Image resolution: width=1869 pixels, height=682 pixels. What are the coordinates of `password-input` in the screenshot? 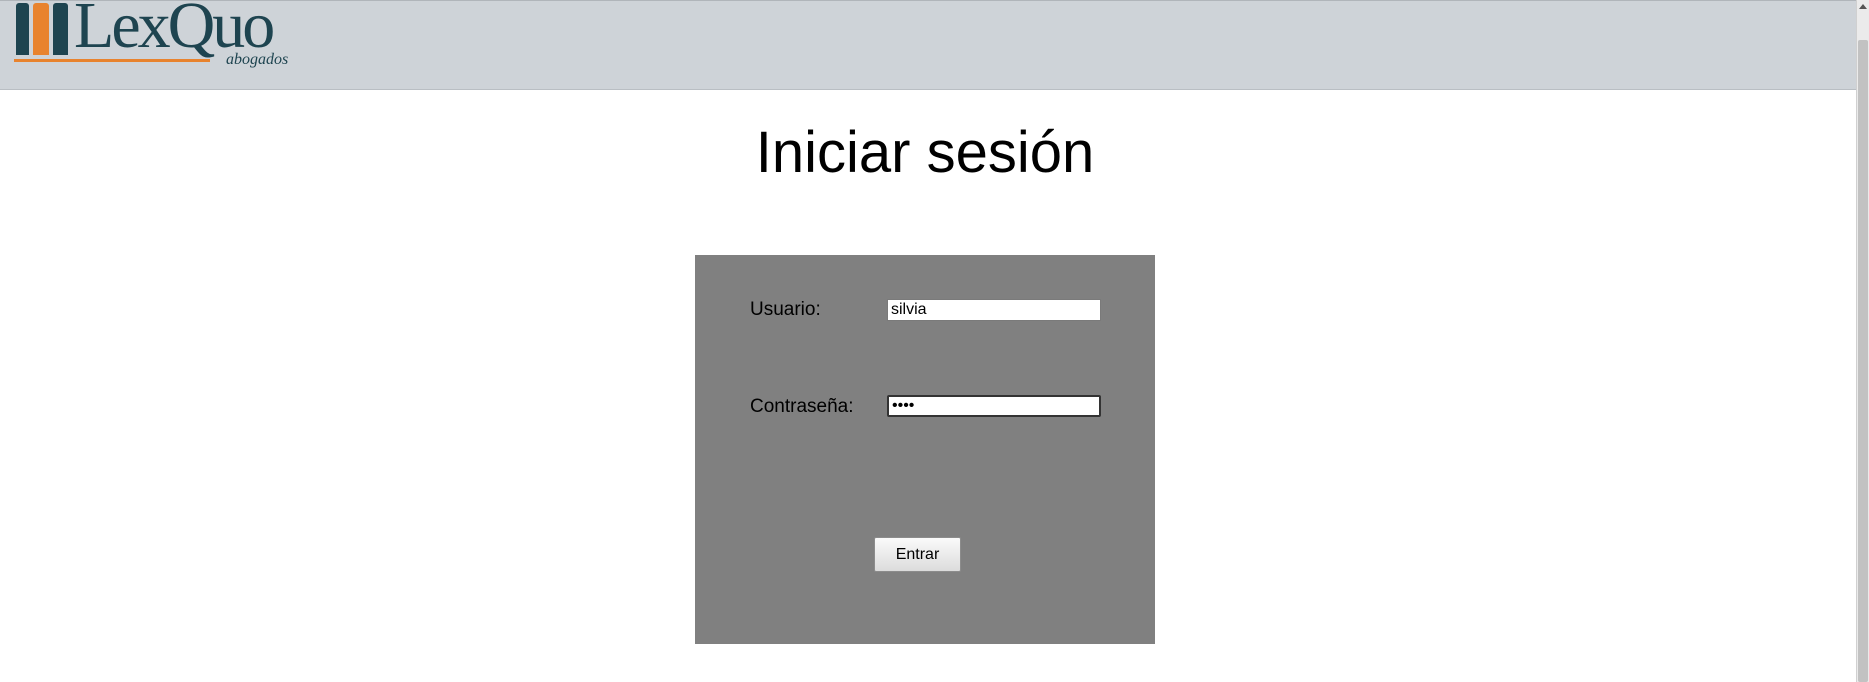 It's located at (994, 406).